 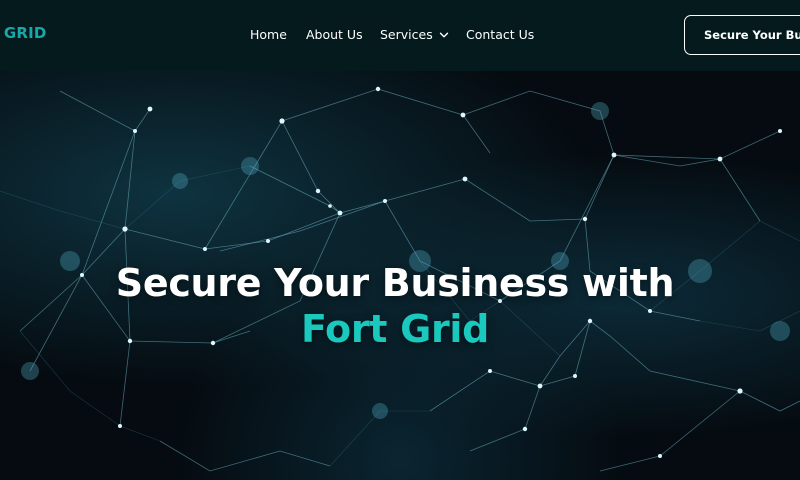 I want to click on chevron-down-icon, so click(x=443, y=34).